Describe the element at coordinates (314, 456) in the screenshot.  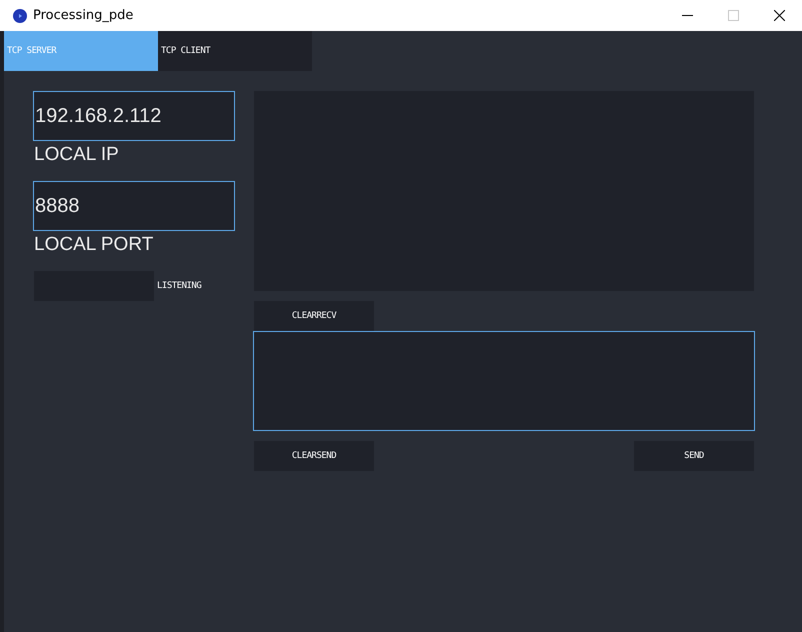
I see `clear-send-button: CLEARSEND` at that location.